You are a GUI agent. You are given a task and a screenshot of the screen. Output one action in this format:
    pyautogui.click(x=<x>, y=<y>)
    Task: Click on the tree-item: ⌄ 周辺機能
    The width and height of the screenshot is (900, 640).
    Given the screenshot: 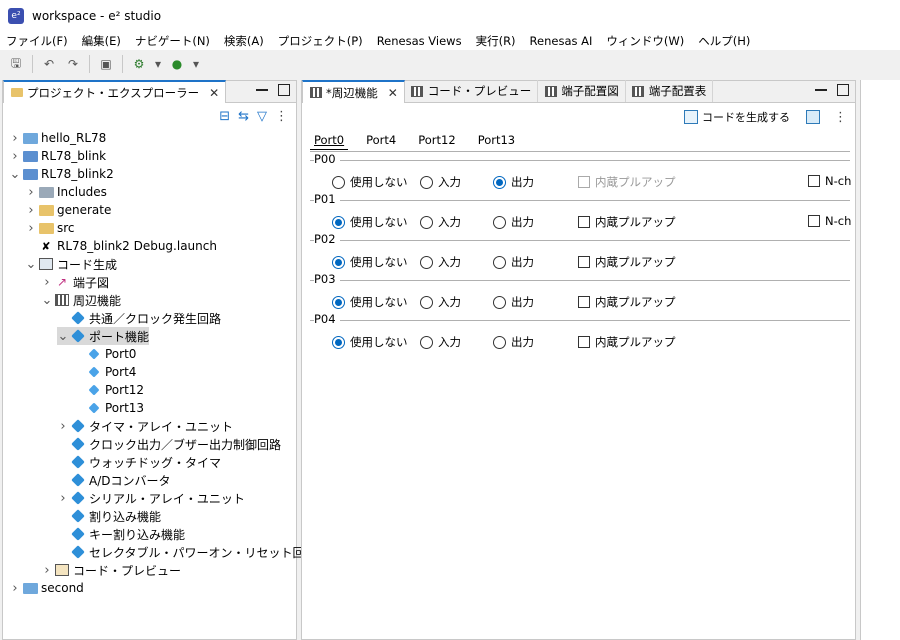 What is the action you would take?
    pyautogui.click(x=81, y=300)
    